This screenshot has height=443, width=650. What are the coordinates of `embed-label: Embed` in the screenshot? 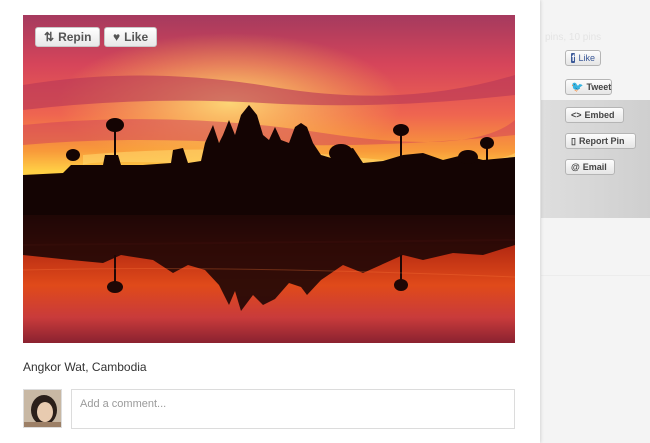 It's located at (599, 115).